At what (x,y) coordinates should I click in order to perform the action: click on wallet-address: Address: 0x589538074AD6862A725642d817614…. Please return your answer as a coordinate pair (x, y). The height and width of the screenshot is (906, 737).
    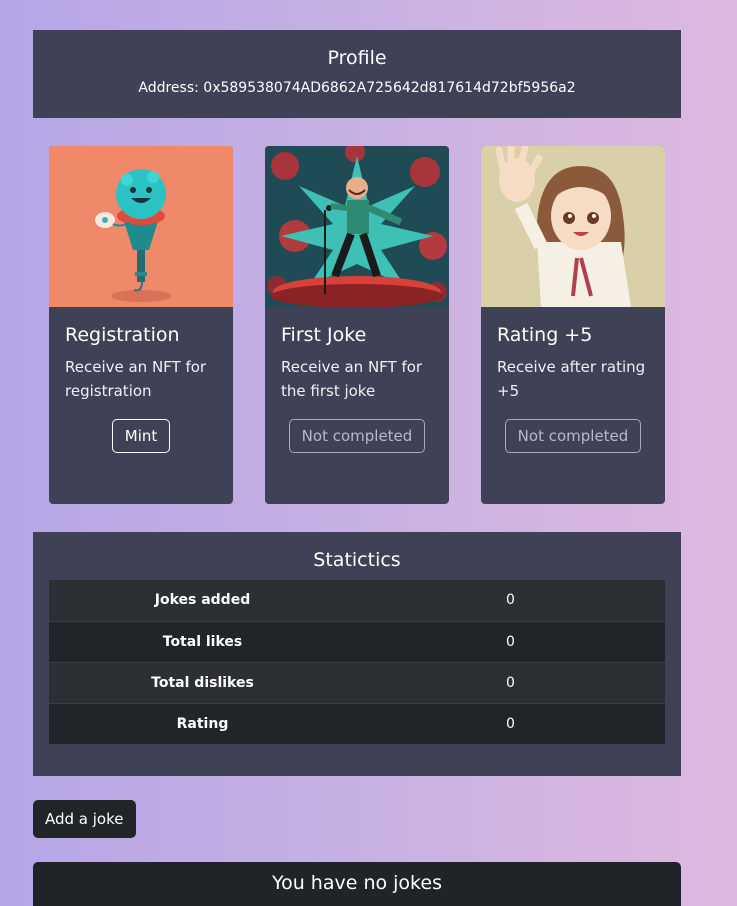
    Looking at the image, I should click on (357, 88).